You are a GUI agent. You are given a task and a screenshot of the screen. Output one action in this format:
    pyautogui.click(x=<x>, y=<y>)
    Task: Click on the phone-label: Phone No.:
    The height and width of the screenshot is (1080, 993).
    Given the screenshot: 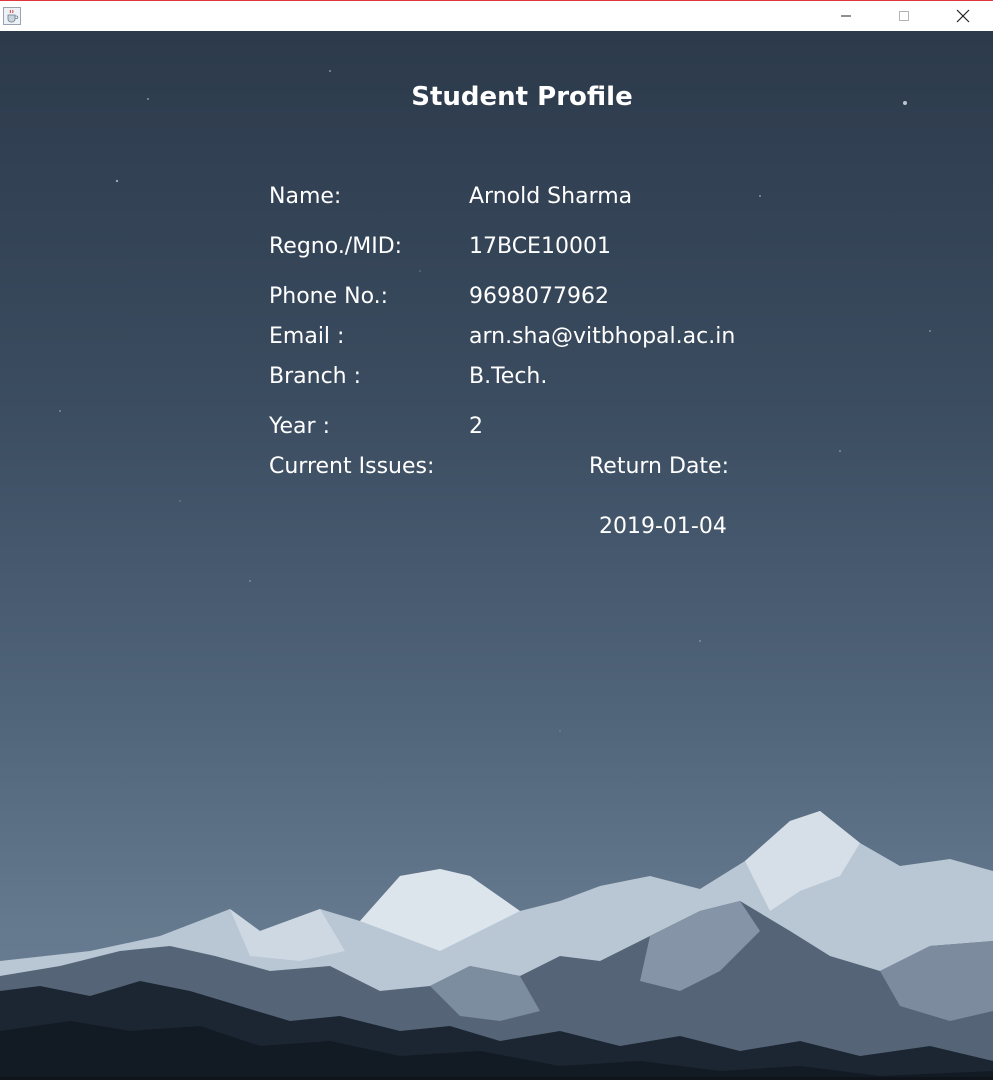 What is the action you would take?
    pyautogui.click(x=329, y=296)
    